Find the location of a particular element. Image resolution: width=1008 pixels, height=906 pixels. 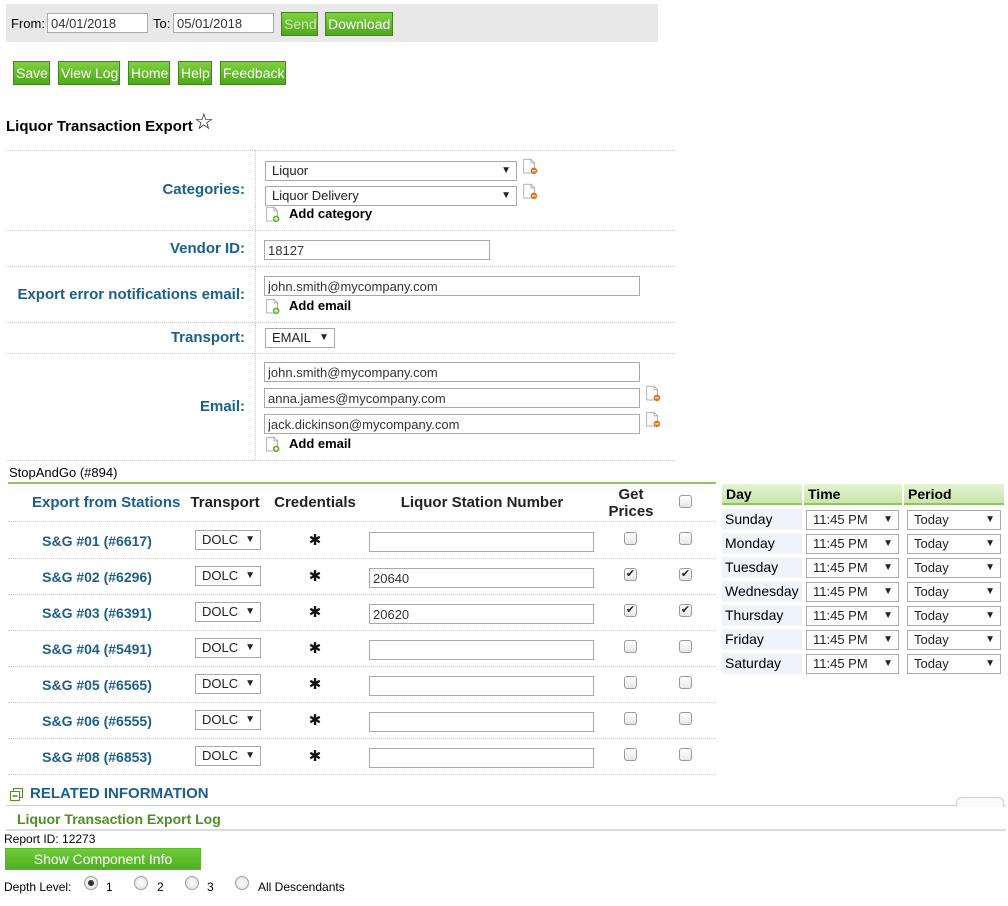

transport-select: EMAIL ▼ is located at coordinates (300, 338).